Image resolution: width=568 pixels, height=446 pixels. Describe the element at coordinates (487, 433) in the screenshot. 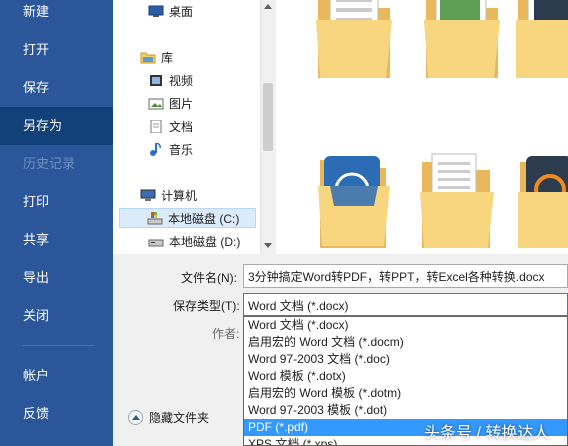

I see `watermark: 头条号 / 转换达人` at that location.